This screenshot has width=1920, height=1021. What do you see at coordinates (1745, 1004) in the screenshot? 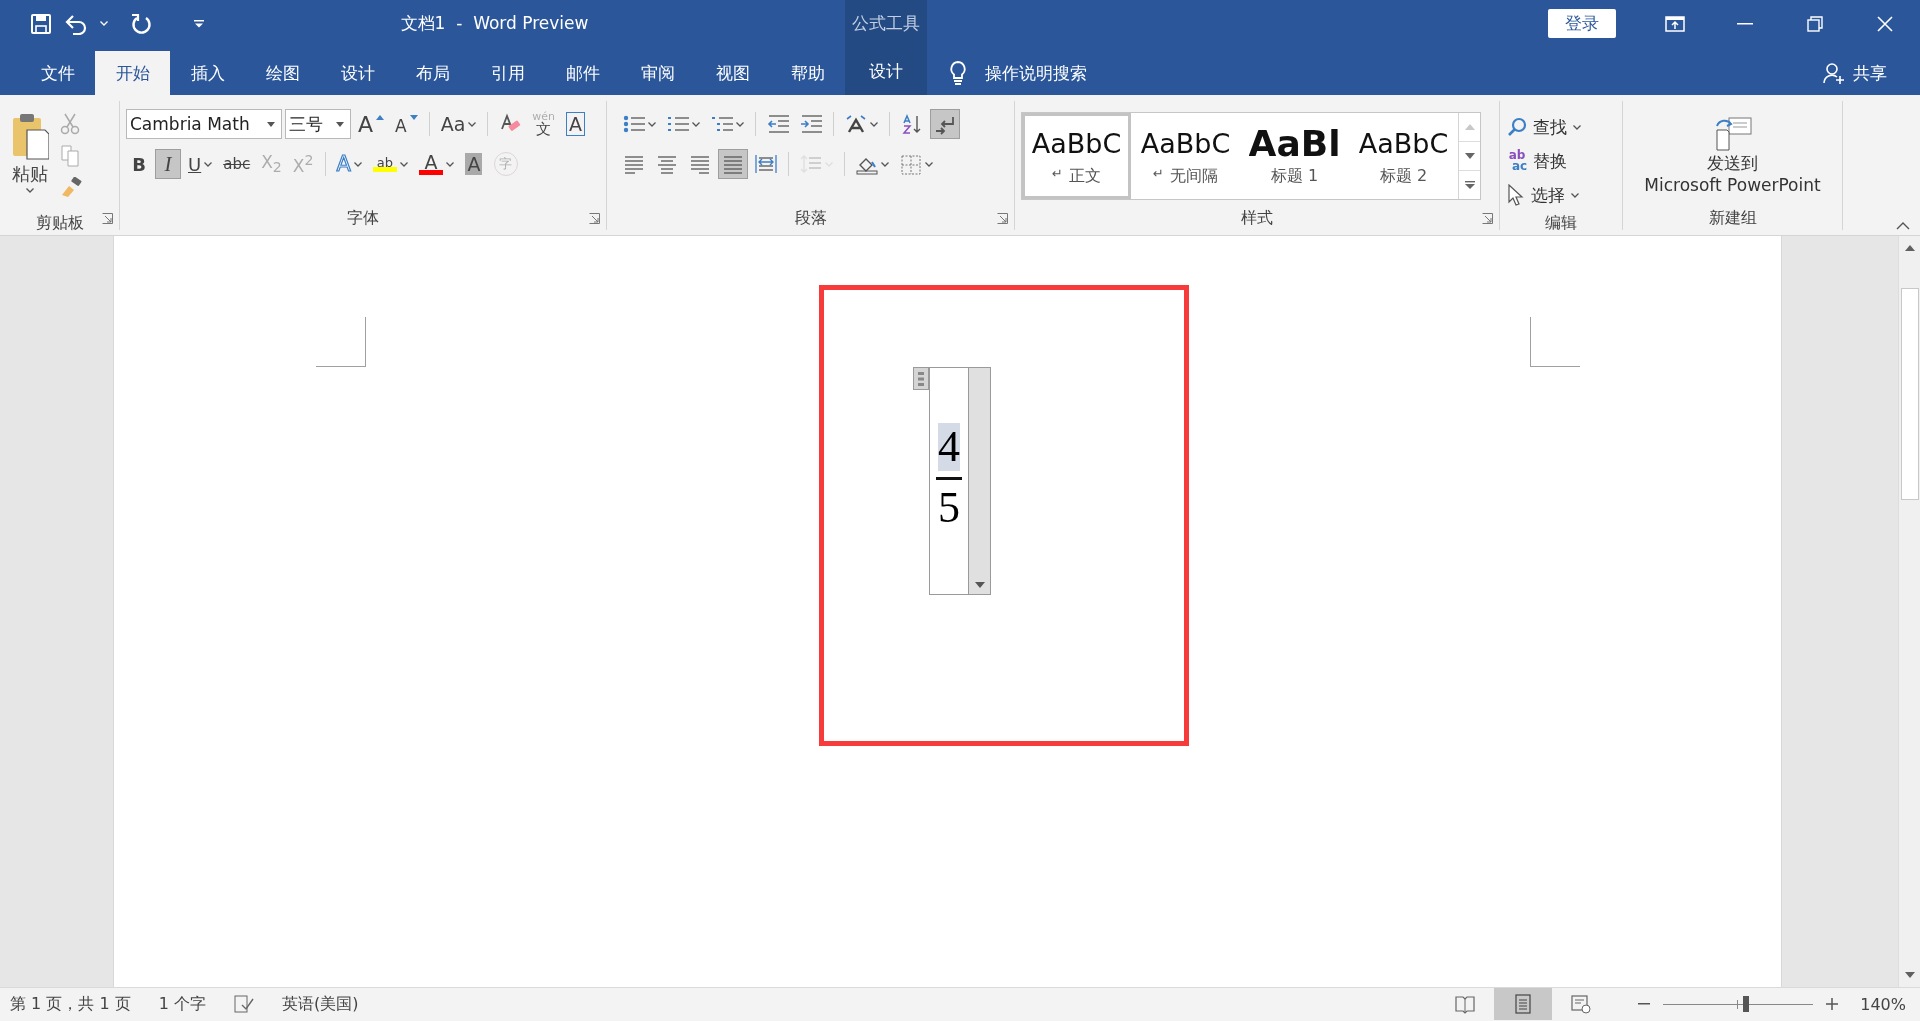
I see `zoom-slider-thumb` at bounding box center [1745, 1004].